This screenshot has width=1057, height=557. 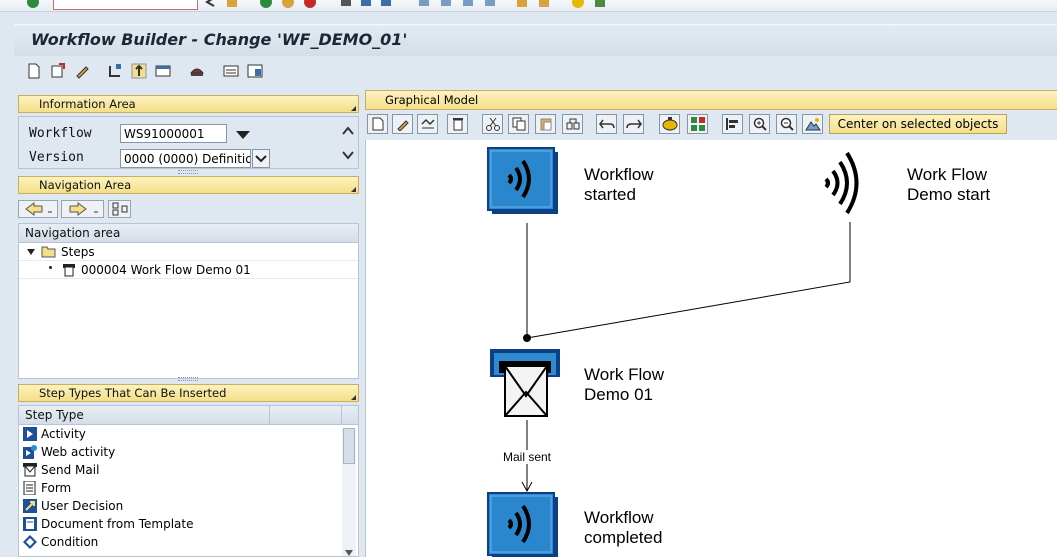 What do you see at coordinates (188, 506) in the screenshot?
I see `step-type-item: User Decision` at bounding box center [188, 506].